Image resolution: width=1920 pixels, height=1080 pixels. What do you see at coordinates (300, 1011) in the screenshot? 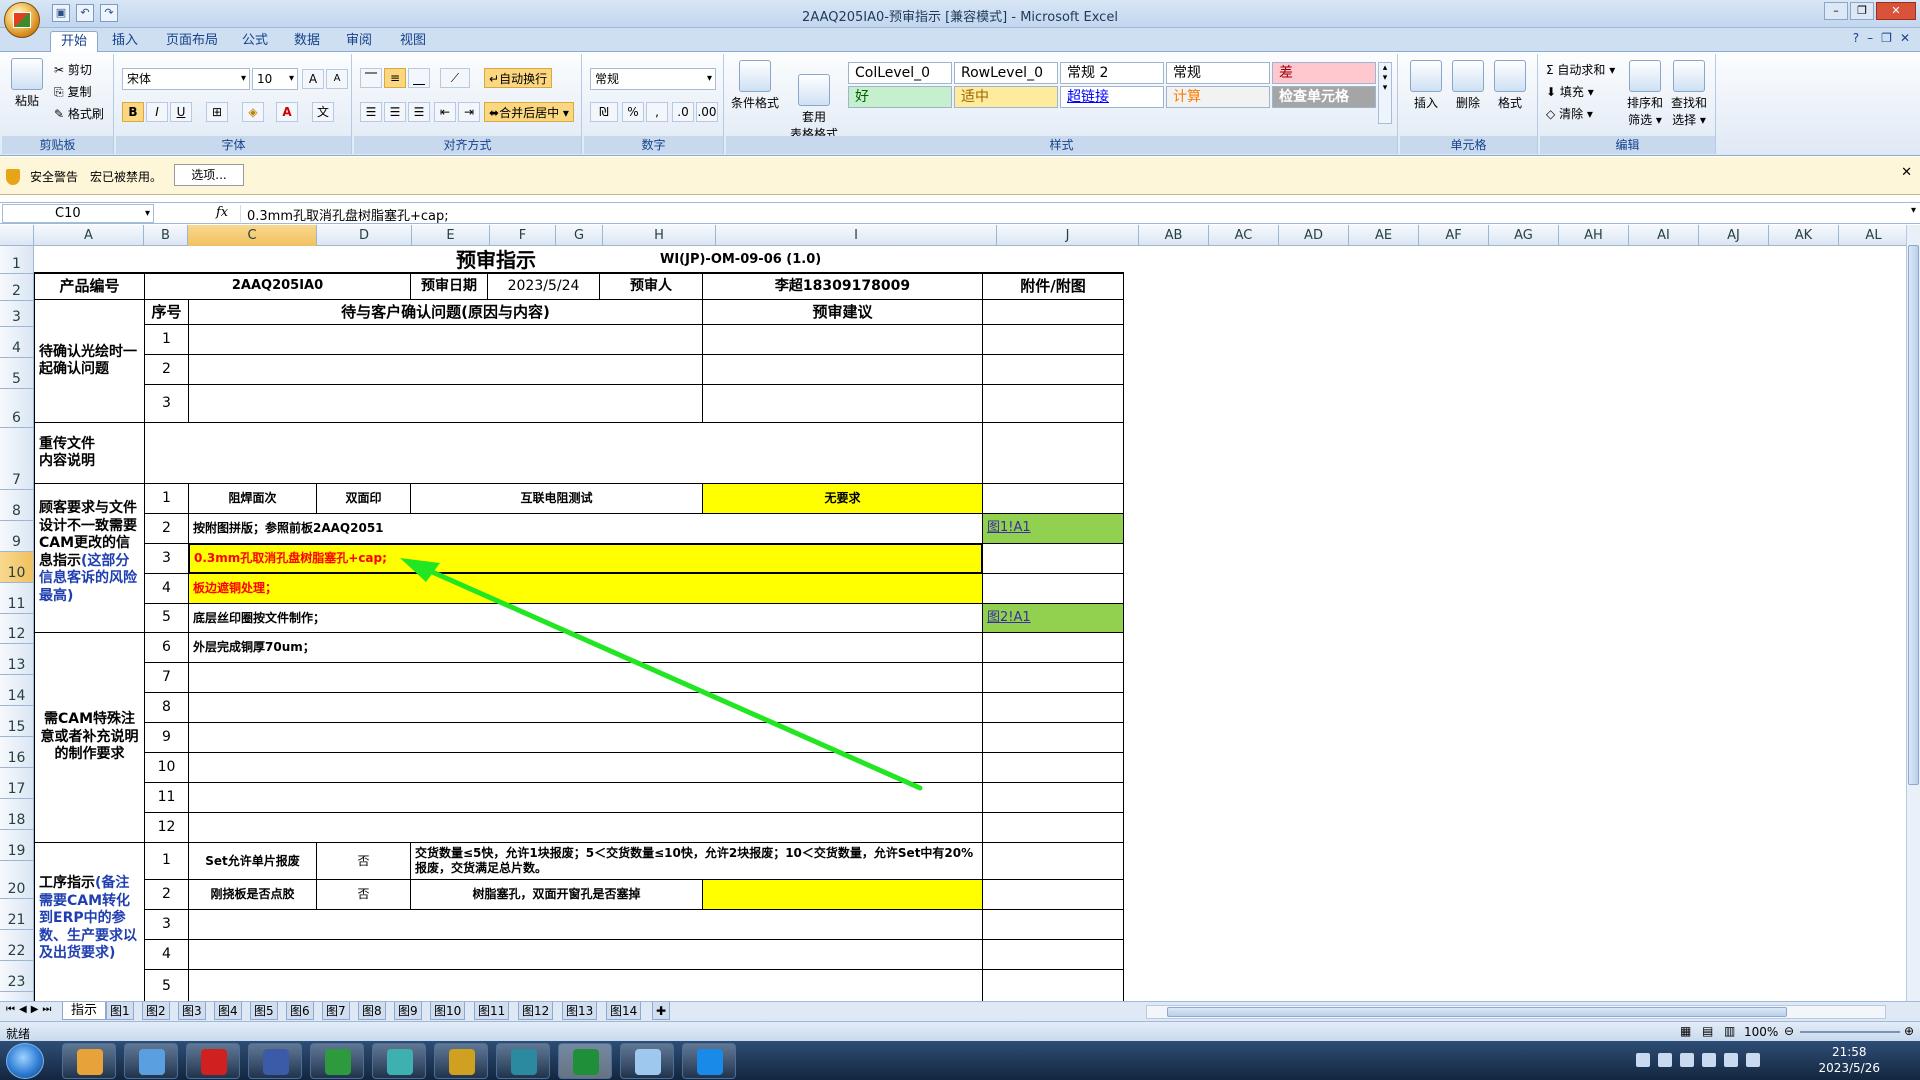
I see `sheet-tab: 图6` at bounding box center [300, 1011].